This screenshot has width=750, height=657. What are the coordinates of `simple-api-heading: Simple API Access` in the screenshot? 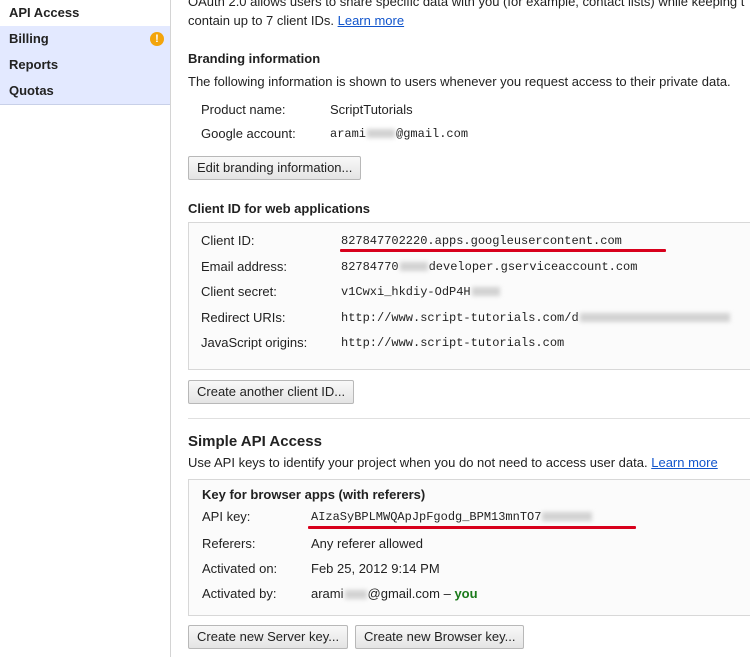 It's located at (255, 441).